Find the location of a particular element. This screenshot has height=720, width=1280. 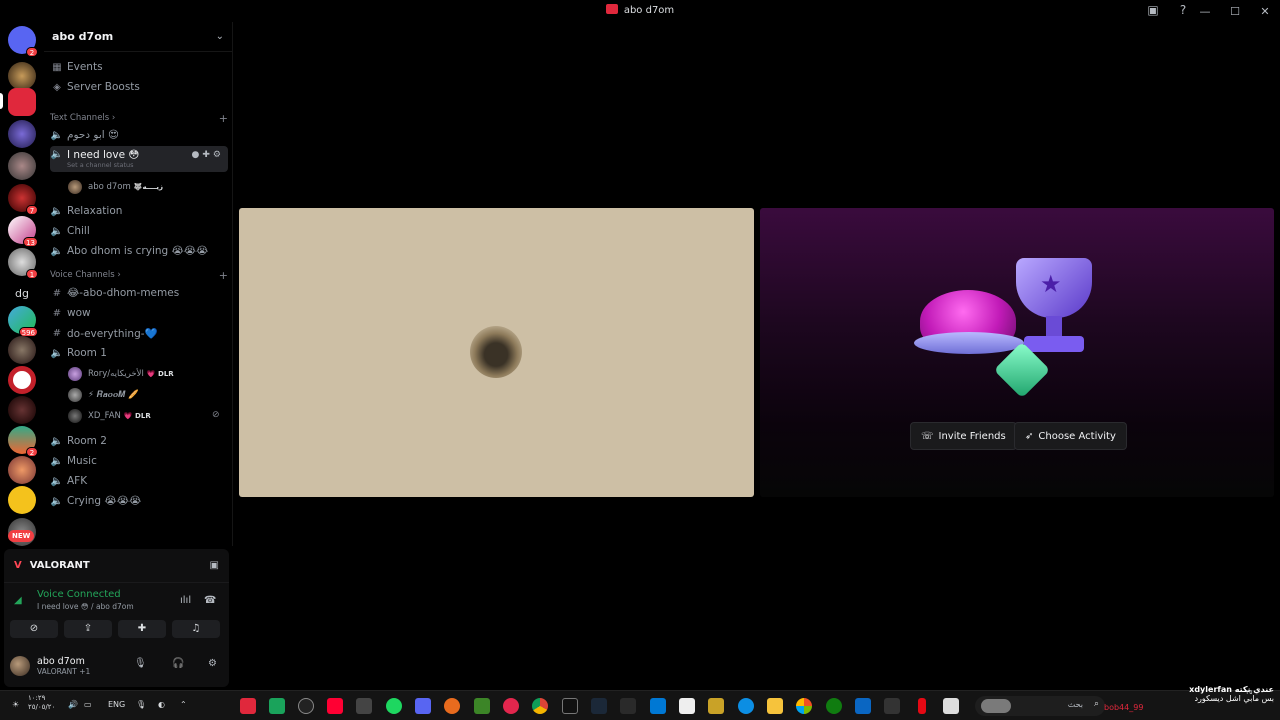

headphones-icon: 🎧 is located at coordinates (178, 663).